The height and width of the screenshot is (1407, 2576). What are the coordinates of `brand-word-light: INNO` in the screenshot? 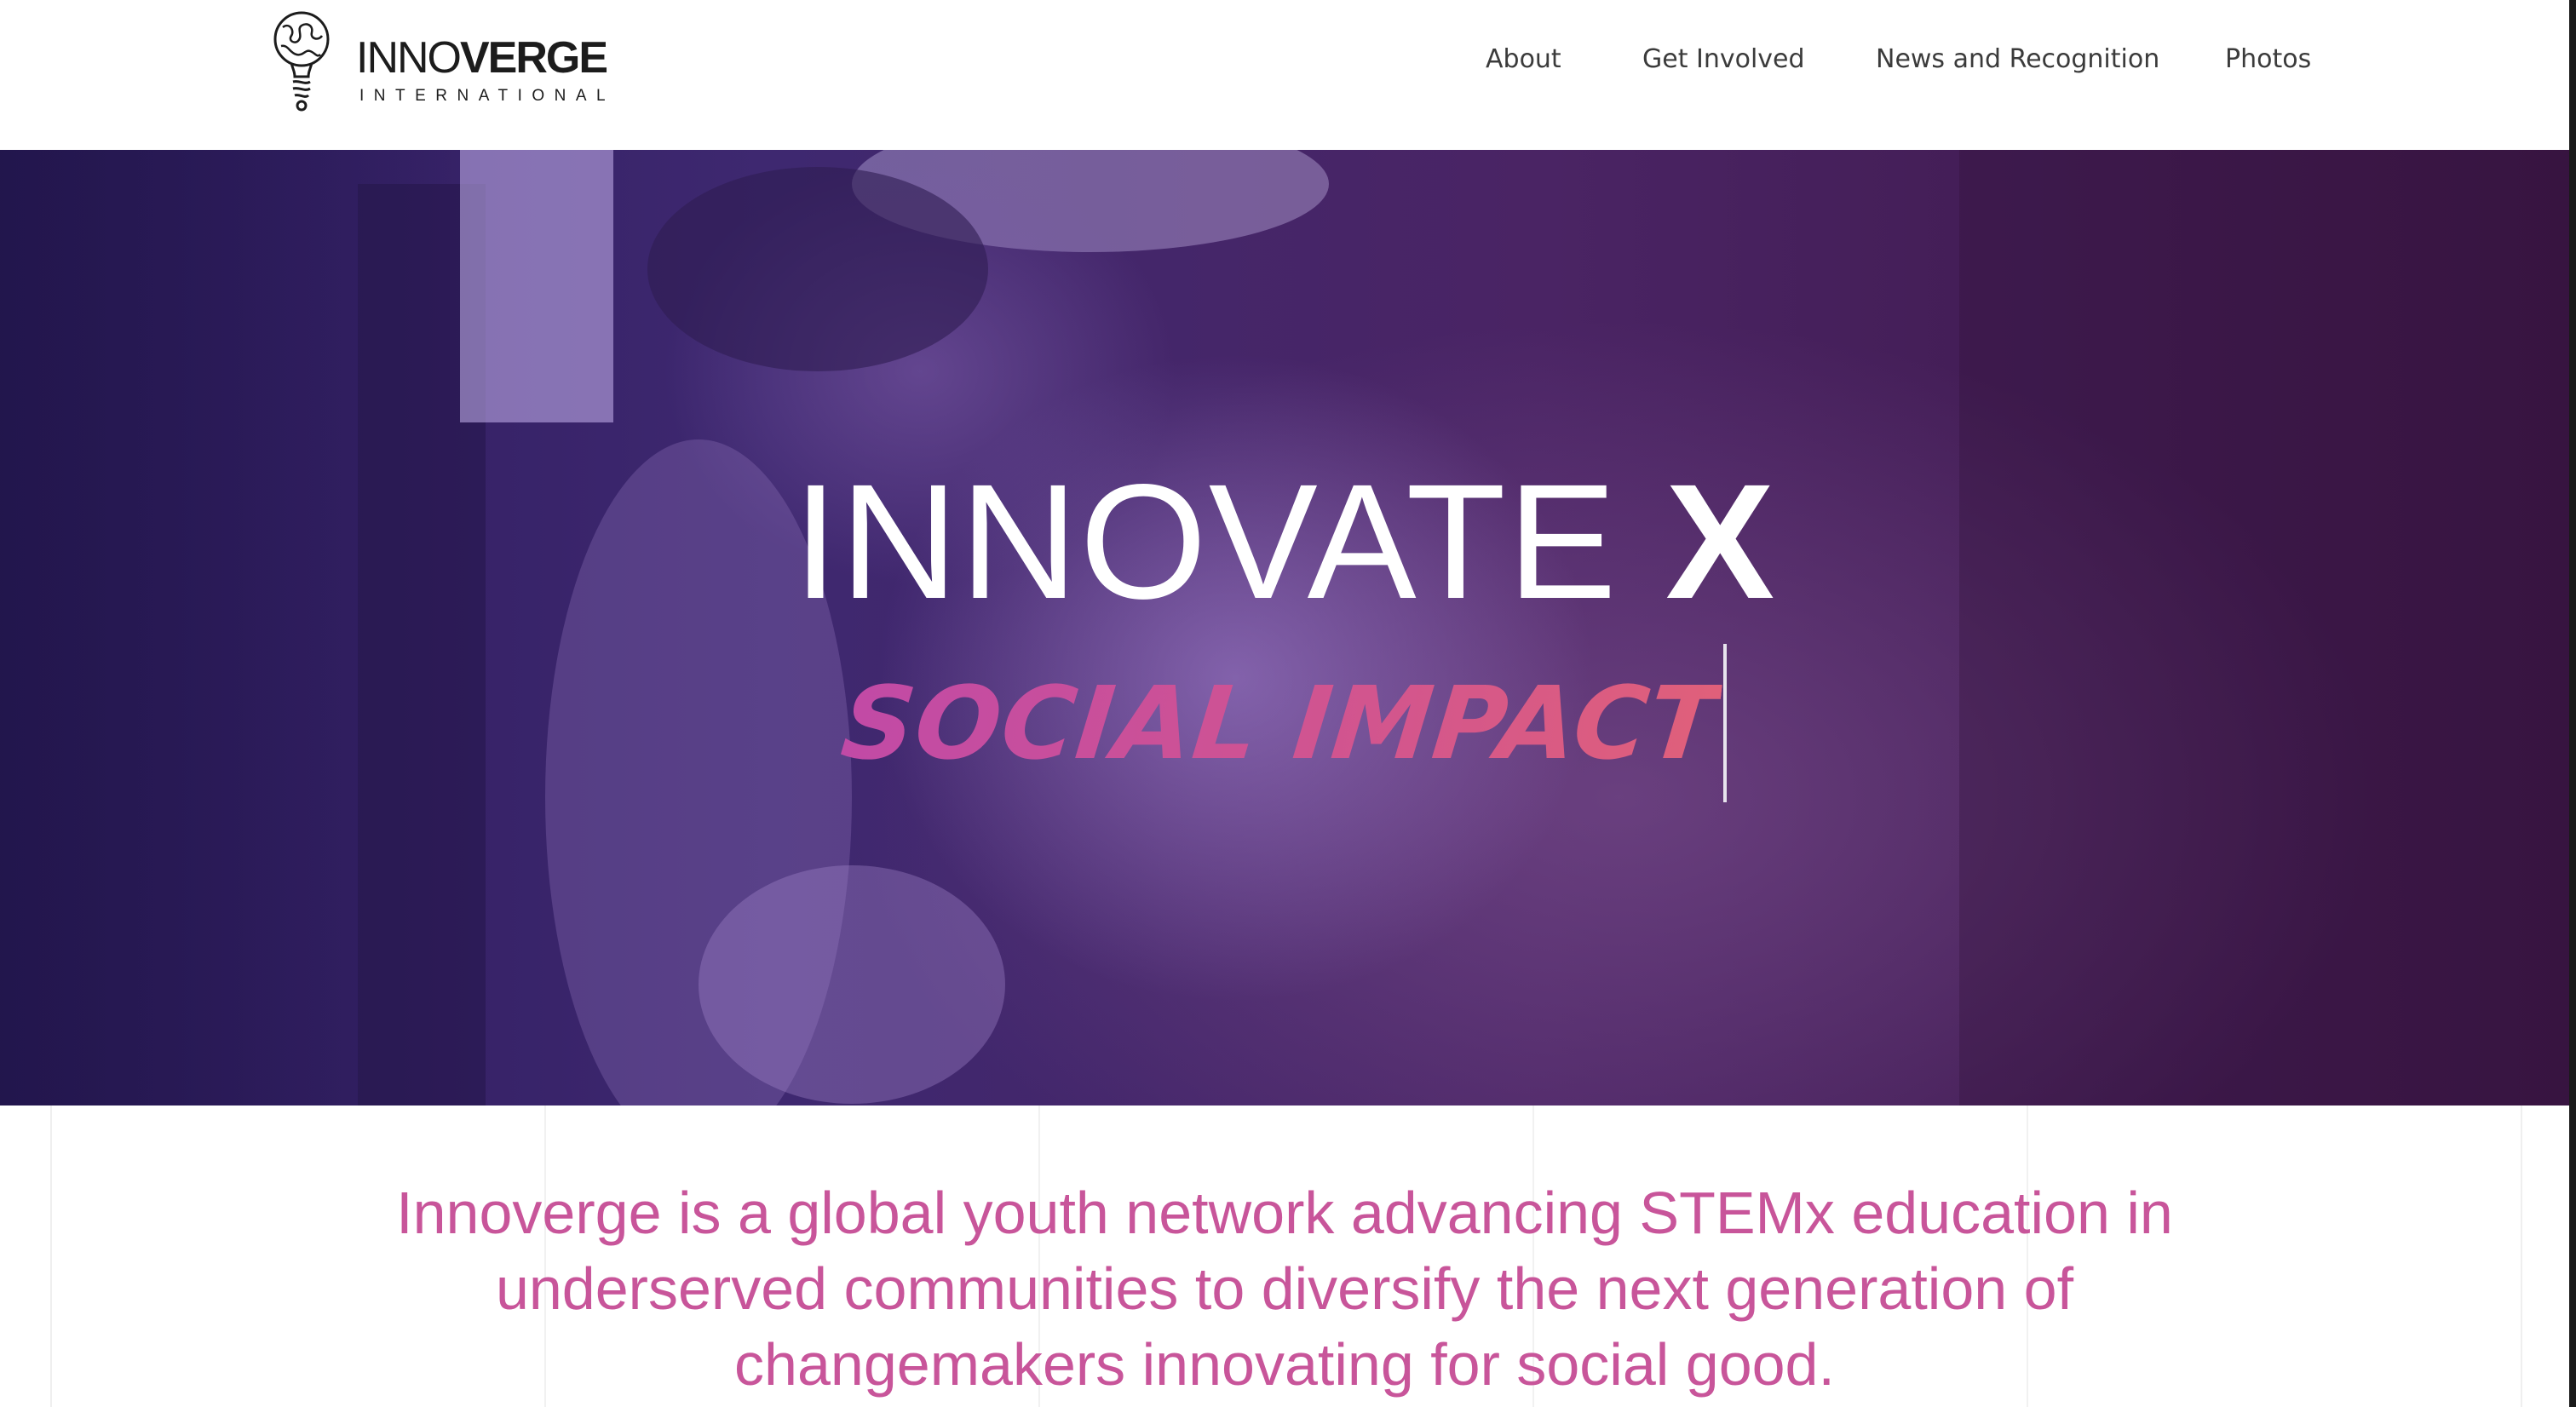 It's located at (409, 58).